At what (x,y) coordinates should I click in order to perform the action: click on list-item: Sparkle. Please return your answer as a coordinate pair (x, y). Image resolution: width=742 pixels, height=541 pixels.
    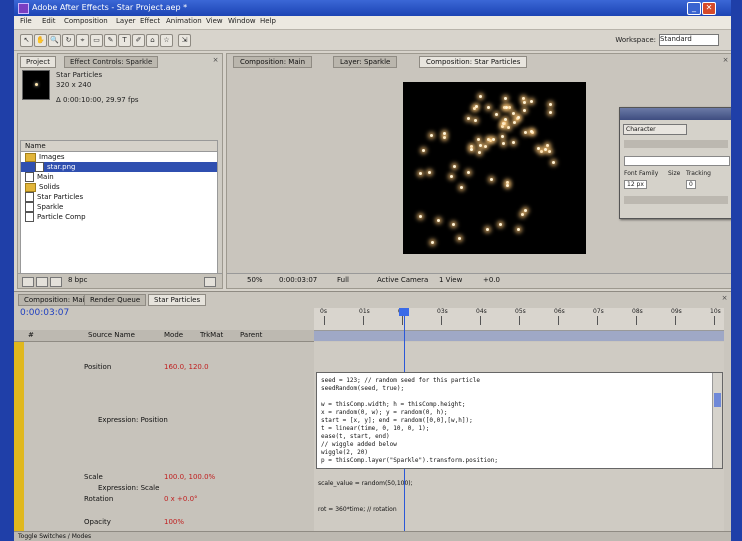
    Looking at the image, I should click on (119, 207).